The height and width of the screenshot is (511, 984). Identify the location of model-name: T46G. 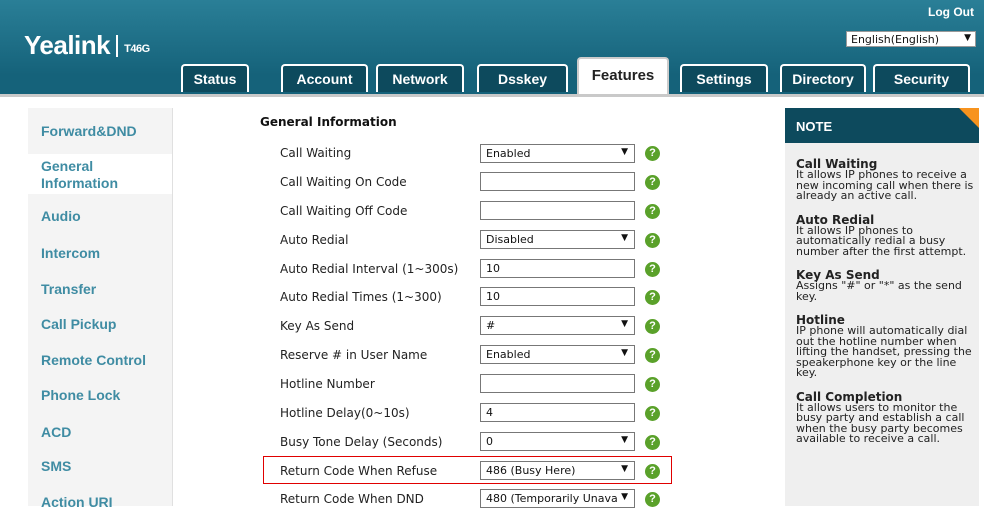
(137, 49).